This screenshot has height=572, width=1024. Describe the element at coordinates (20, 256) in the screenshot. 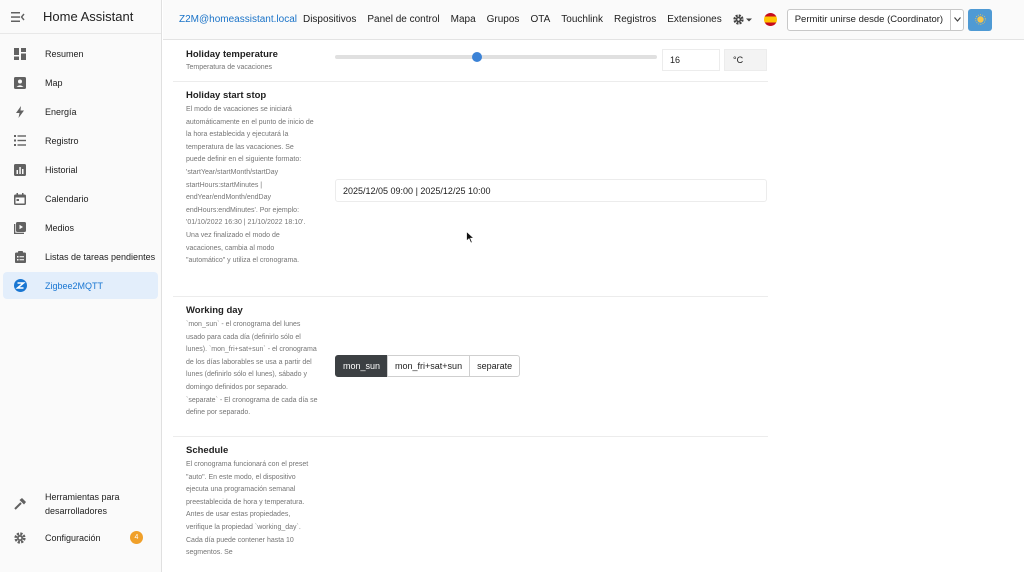

I see `todo-list-icon` at that location.